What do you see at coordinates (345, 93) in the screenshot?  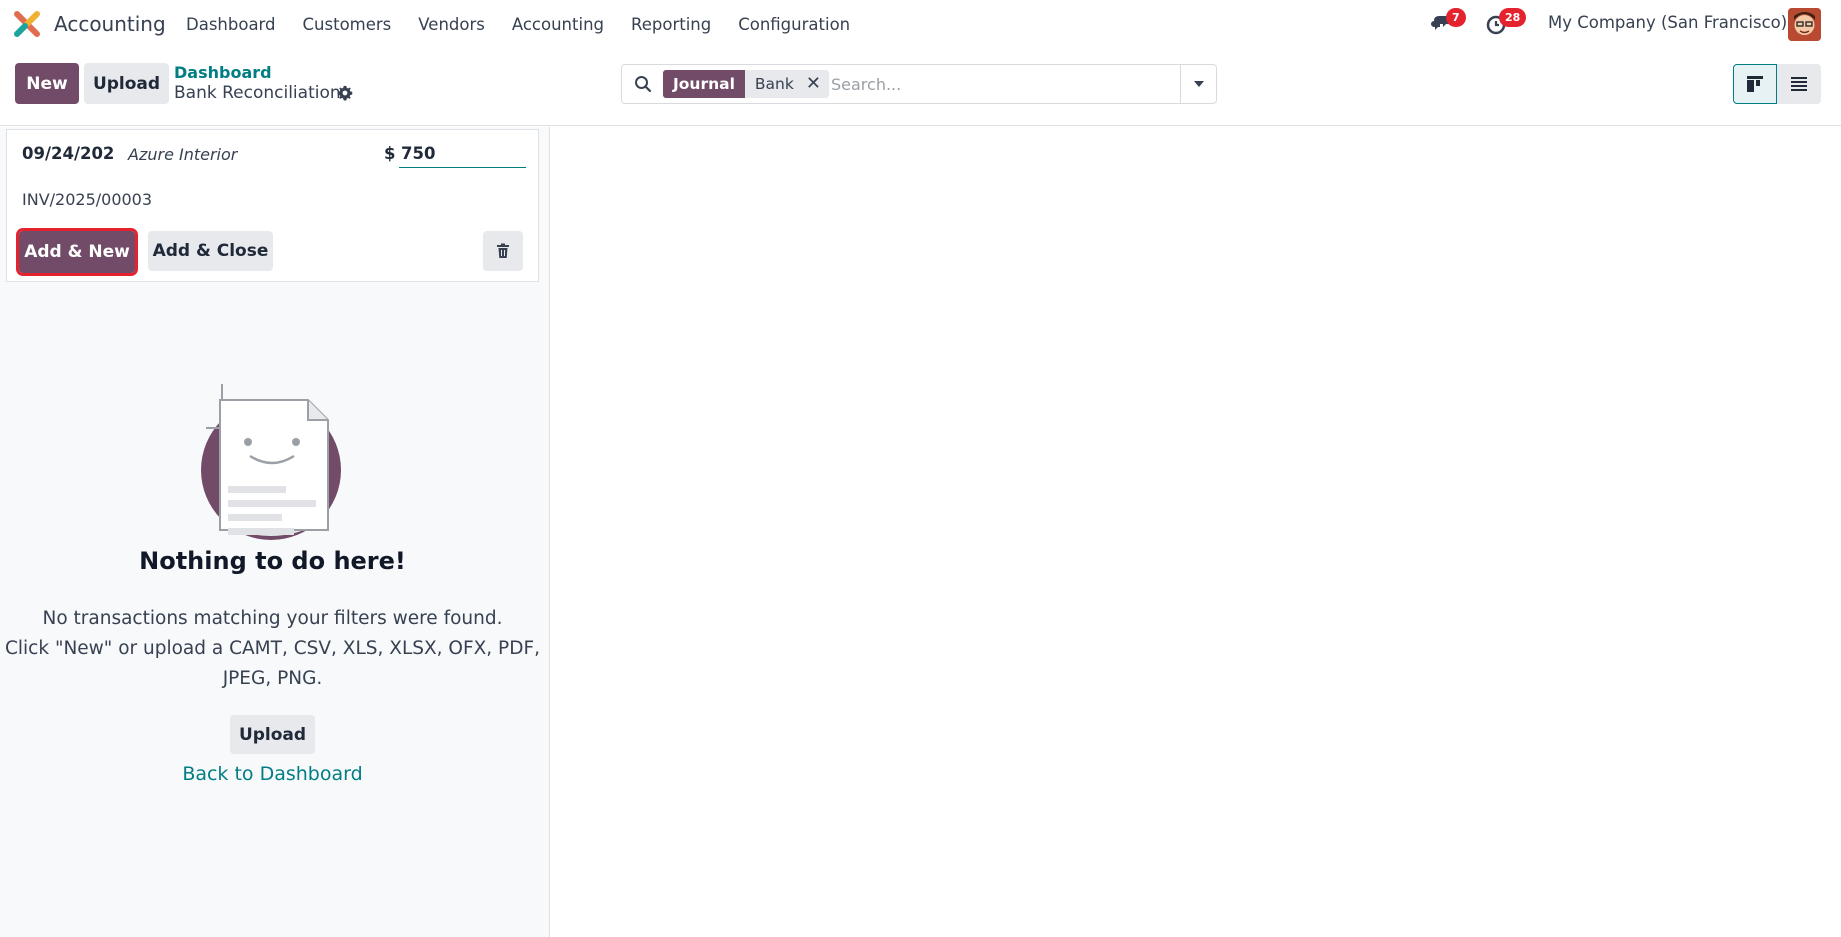 I see `gear-icon` at bounding box center [345, 93].